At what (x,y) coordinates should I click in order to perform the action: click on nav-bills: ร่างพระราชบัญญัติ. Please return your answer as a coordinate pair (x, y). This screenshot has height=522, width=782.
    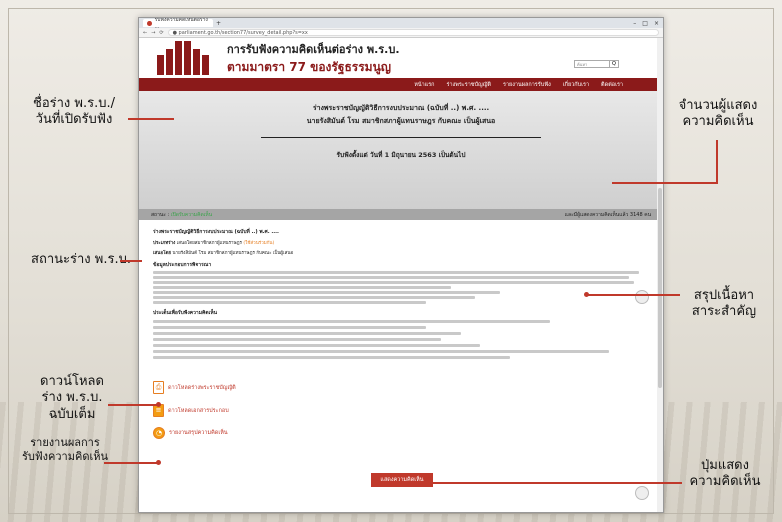
    Looking at the image, I should click on (469, 85).